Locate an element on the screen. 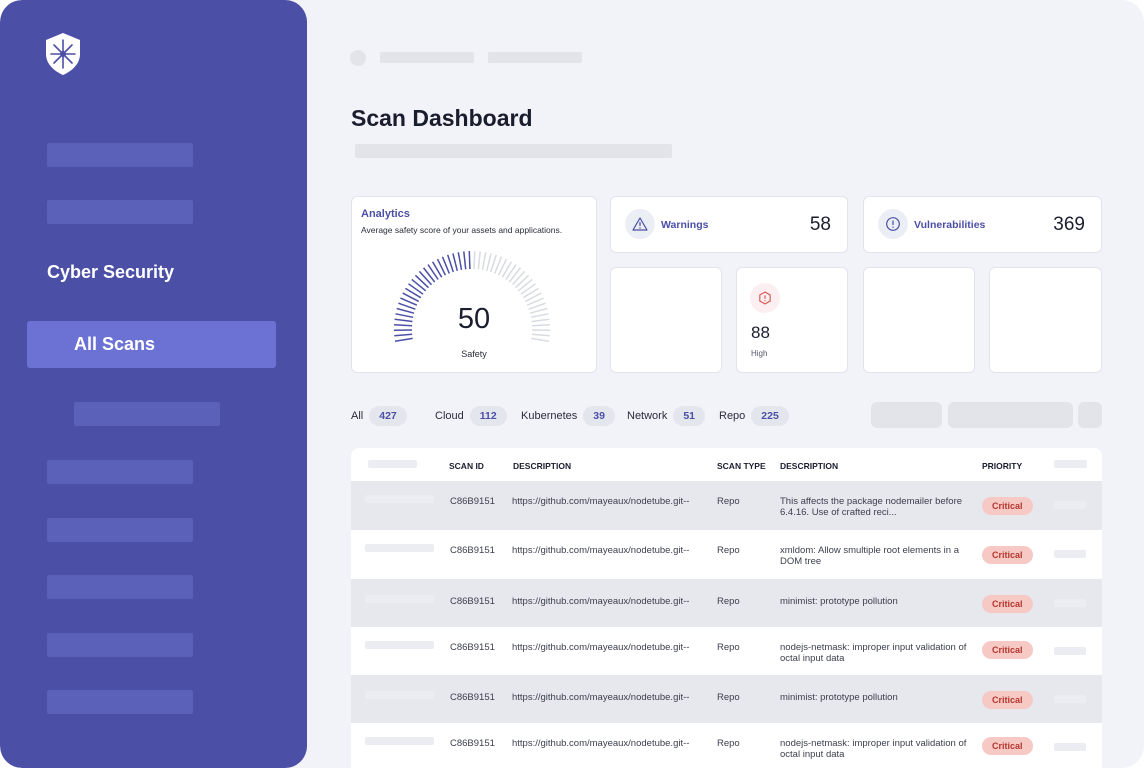  column-header-priority: PRIORITY is located at coordinates (1002, 466).